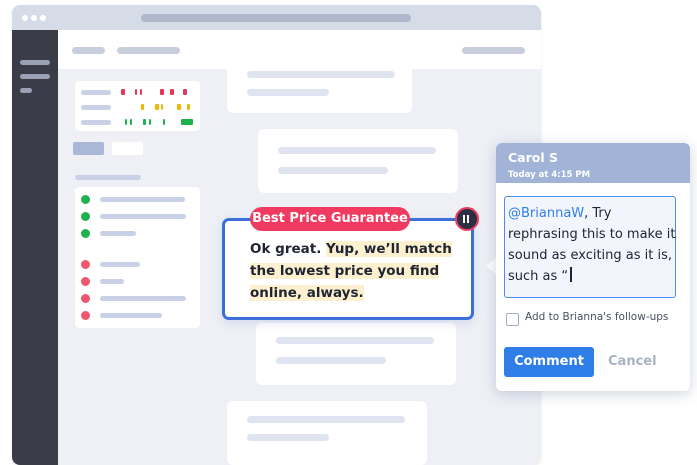 This screenshot has width=697, height=465. I want to click on topbar-action, so click(493, 50).